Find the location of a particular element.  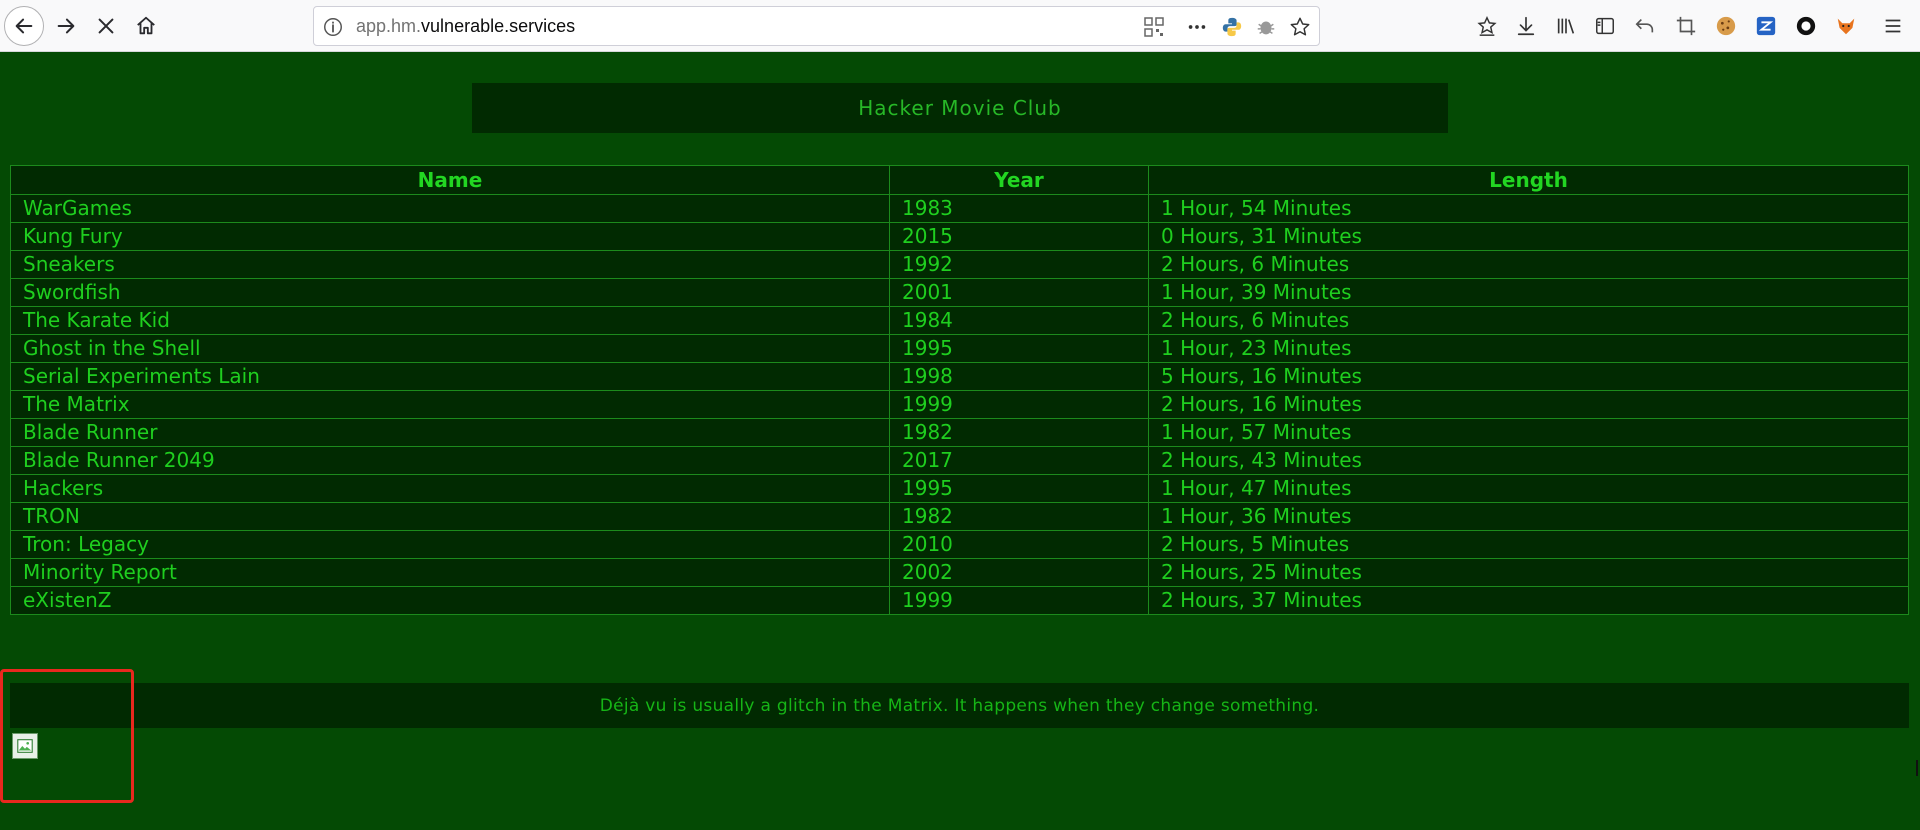

scrollbar-edge is located at coordinates (1917, 768).